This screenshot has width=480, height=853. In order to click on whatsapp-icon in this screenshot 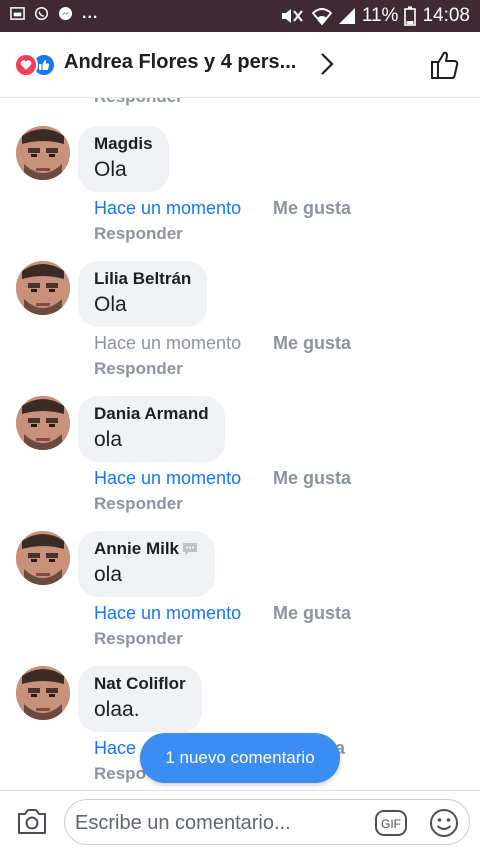, I will do `click(41, 13)`.